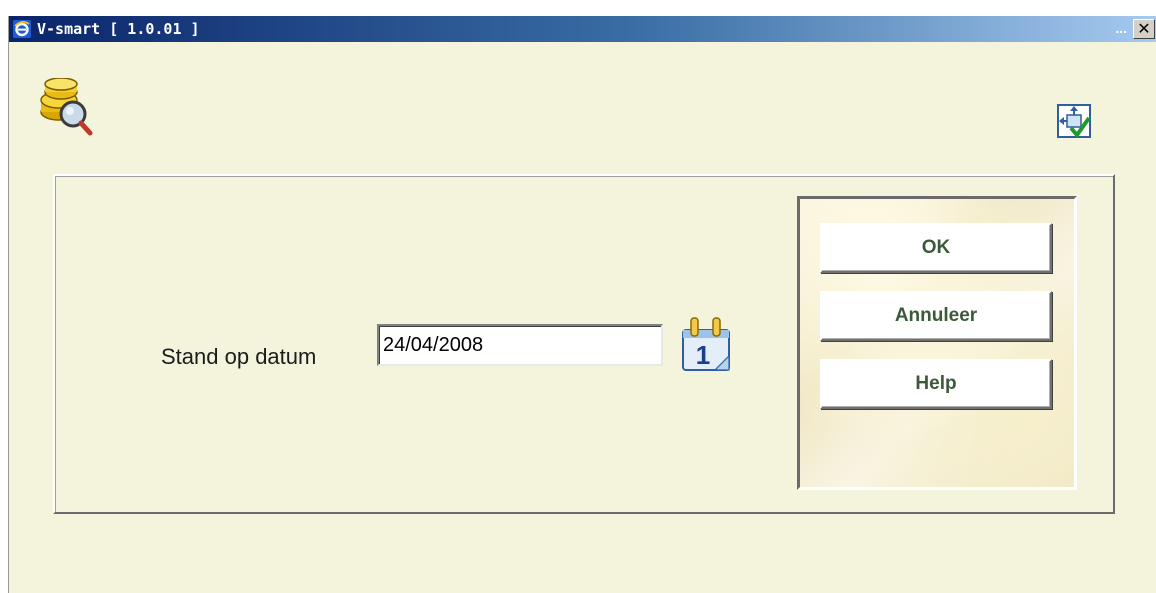  I want to click on close-icon: ✕, so click(1144, 28).